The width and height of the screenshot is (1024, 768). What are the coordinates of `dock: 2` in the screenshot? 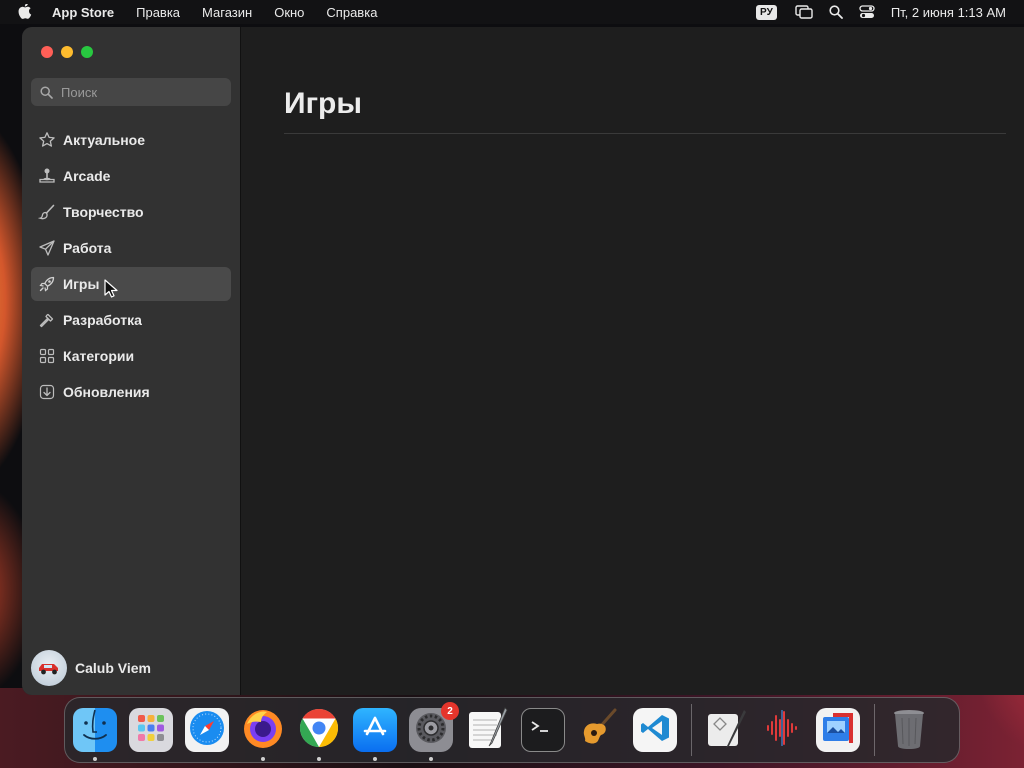 It's located at (512, 730).